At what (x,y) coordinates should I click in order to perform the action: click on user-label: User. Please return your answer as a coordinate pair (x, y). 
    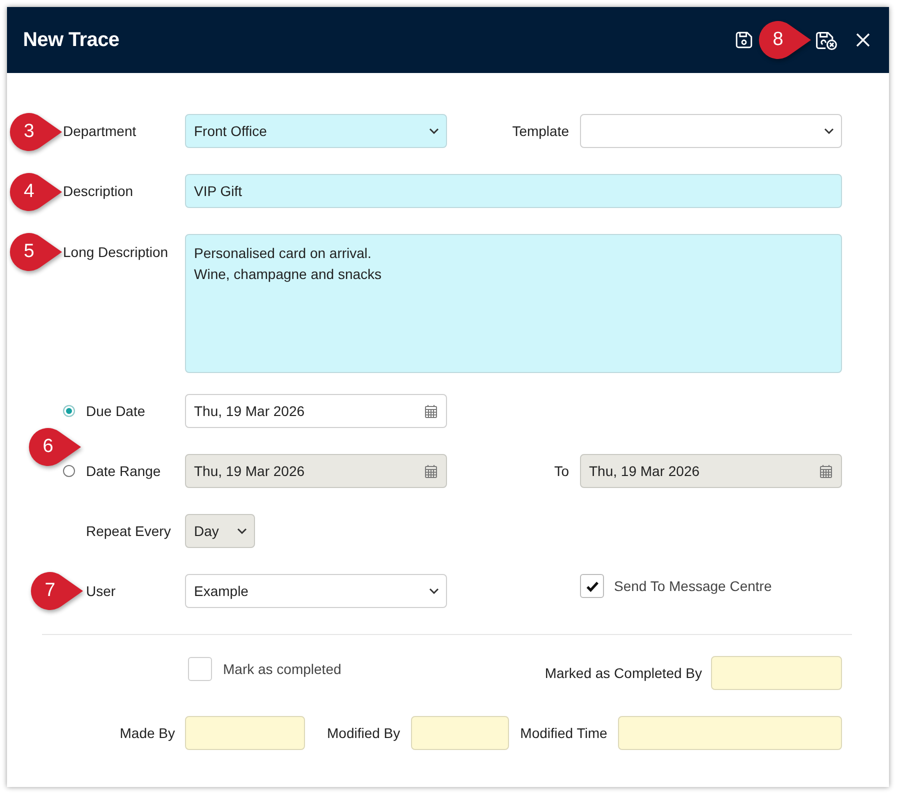
    Looking at the image, I should click on (101, 591).